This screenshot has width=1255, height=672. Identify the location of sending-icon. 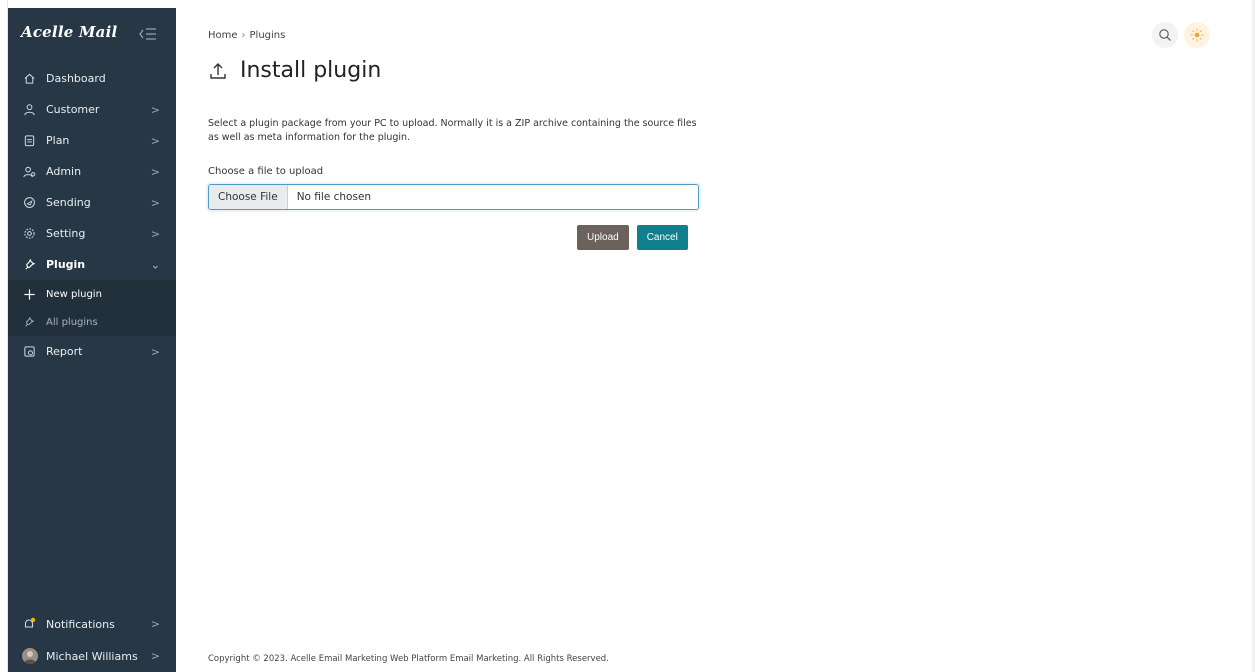
(29, 203).